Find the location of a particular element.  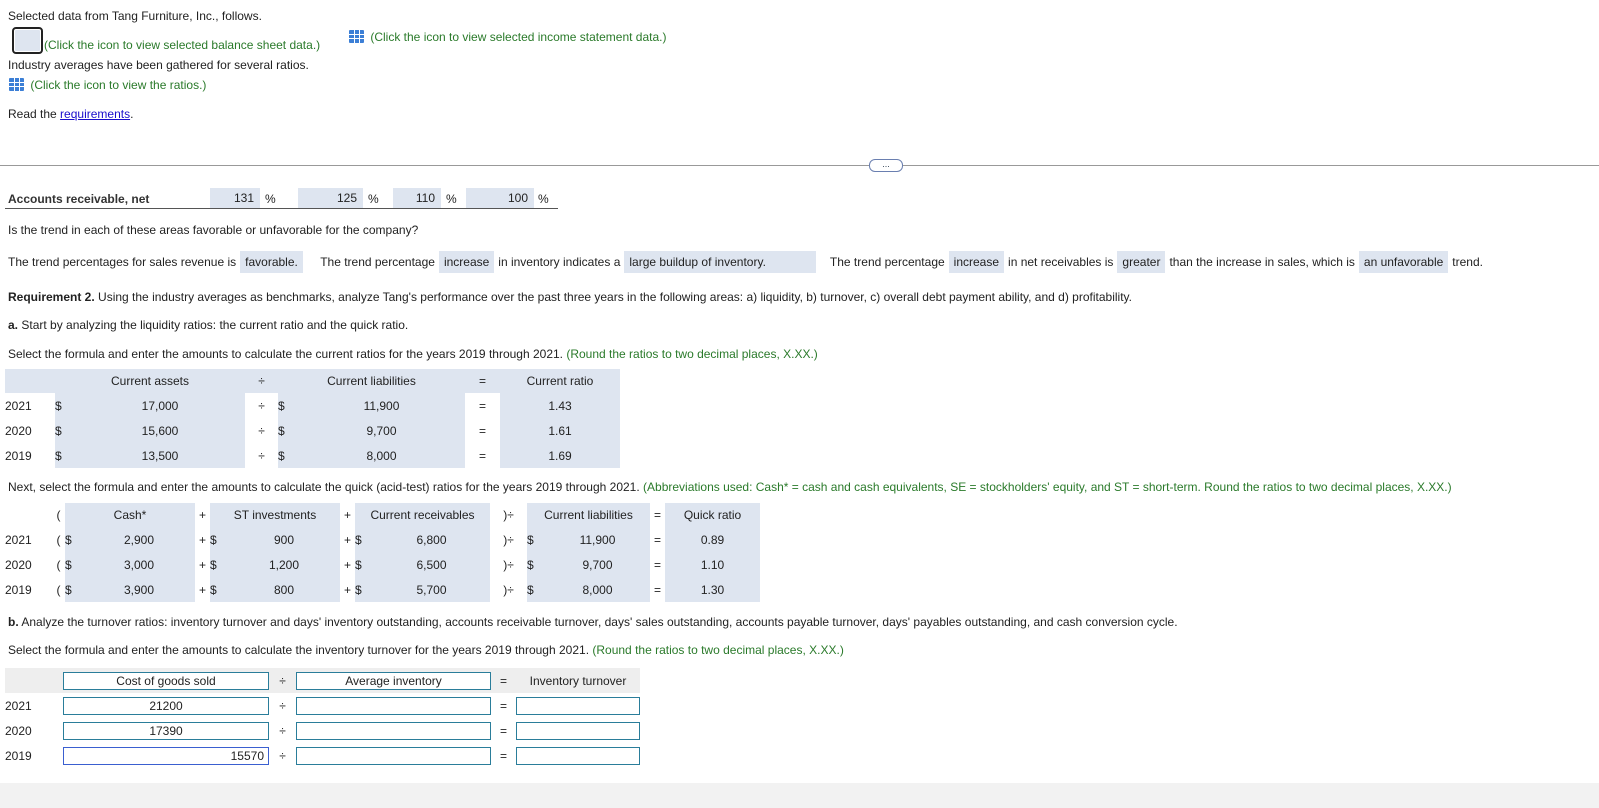

header-quick-ratio: Quick ratio is located at coordinates (712, 515).